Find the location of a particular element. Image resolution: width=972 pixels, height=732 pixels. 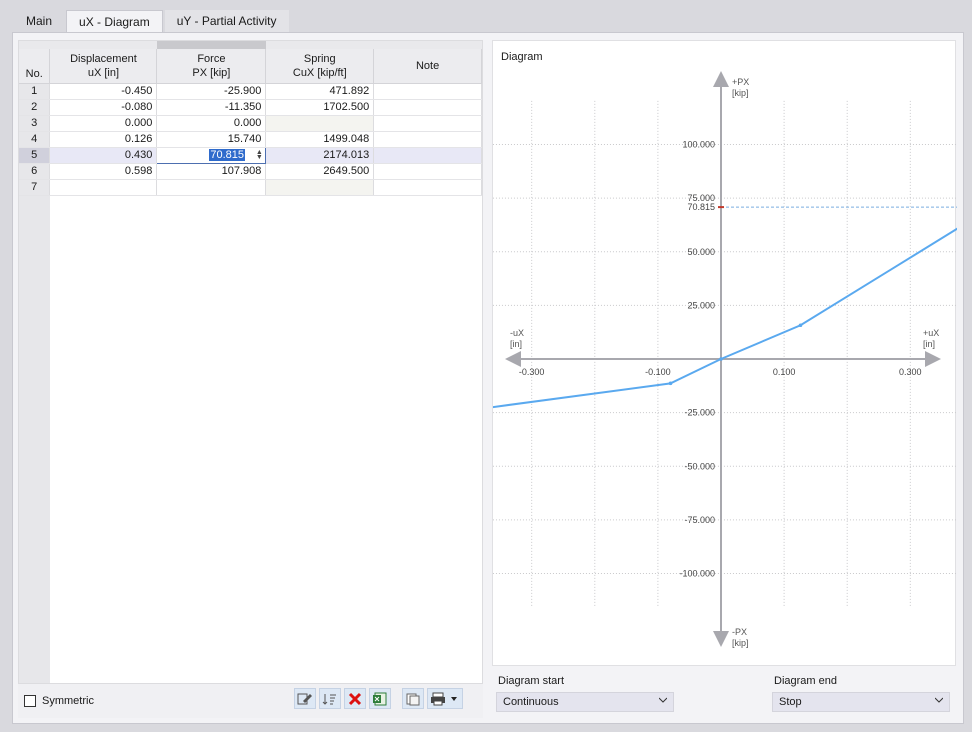

diagram-line is located at coordinates (725, 318).